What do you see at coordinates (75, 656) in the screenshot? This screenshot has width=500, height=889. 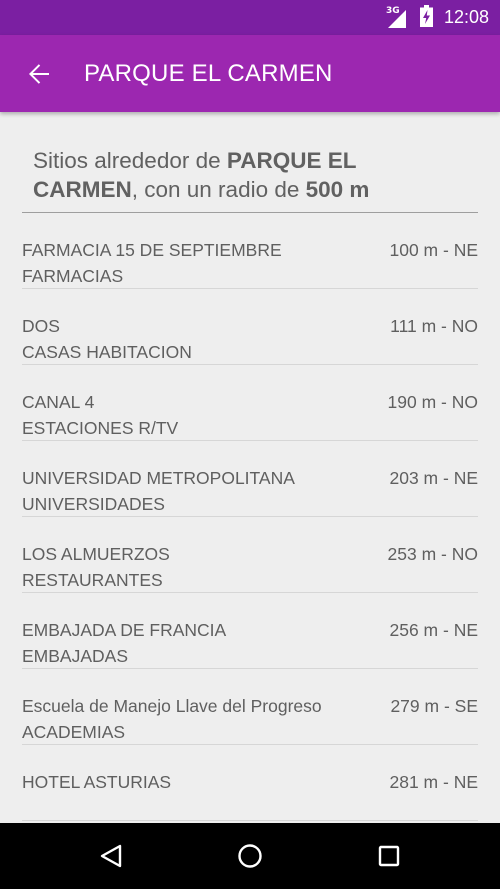 I see `place-category: EMBAJADAS` at bounding box center [75, 656].